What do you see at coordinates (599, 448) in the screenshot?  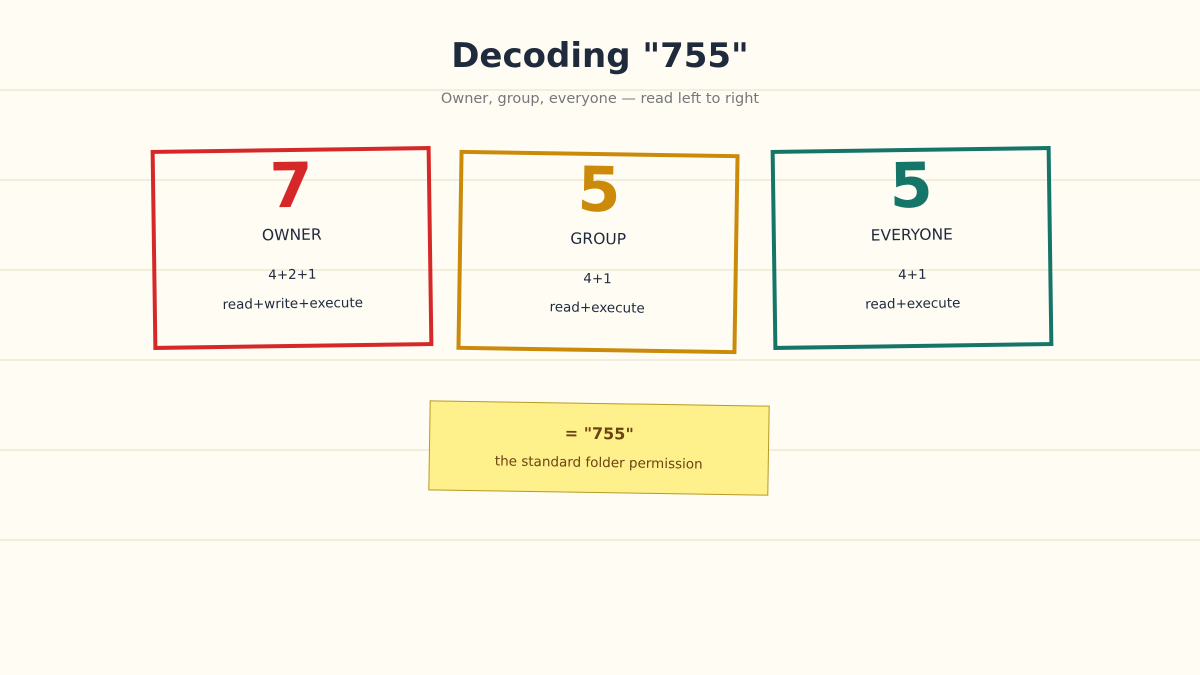 I see `result-sticky-note: = "755" the standard folder permission` at bounding box center [599, 448].